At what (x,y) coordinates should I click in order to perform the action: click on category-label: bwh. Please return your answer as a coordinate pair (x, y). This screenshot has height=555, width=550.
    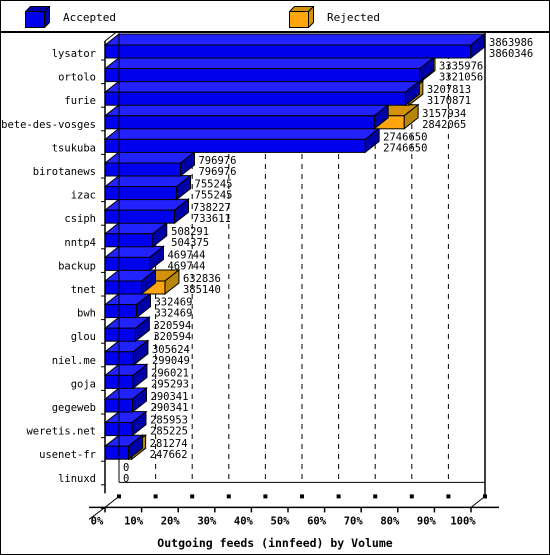
    Looking at the image, I should click on (86, 314).